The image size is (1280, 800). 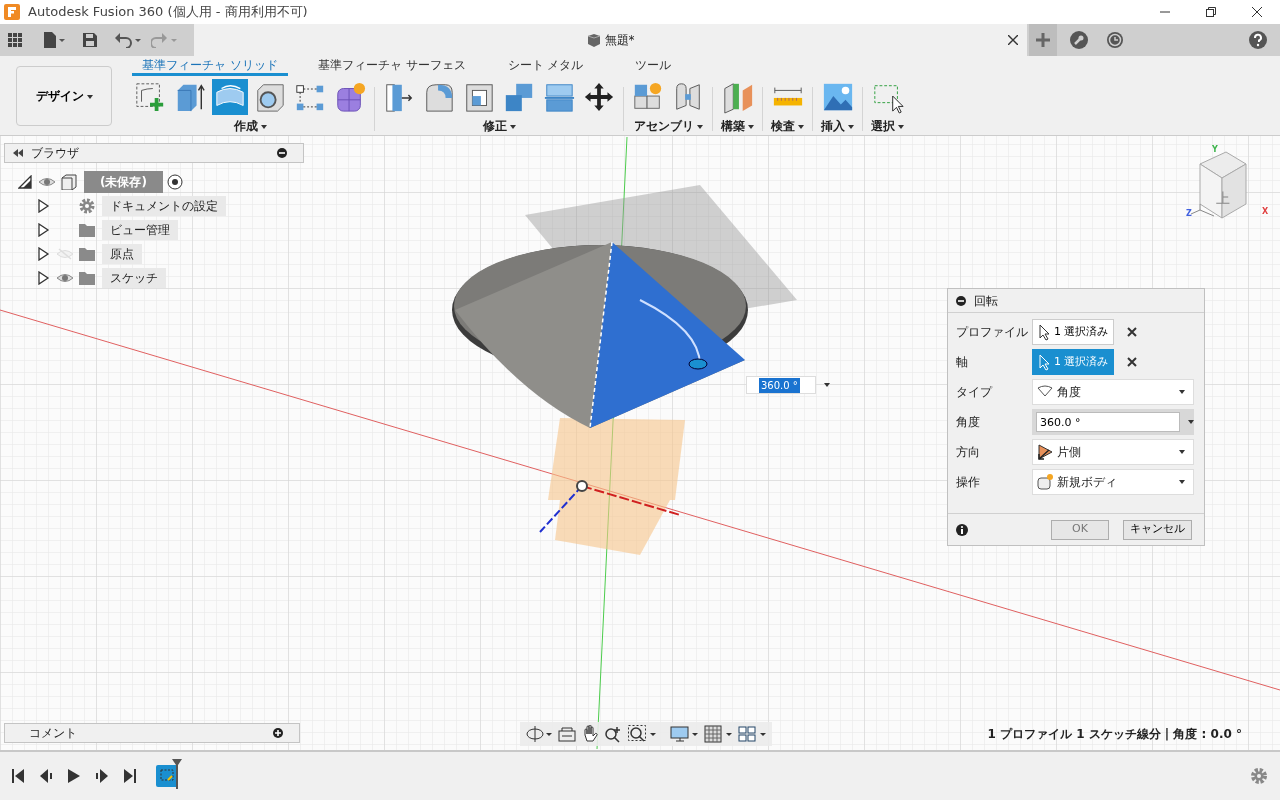 What do you see at coordinates (250, 126) in the screenshot?
I see `group-menu-button: 作成` at bounding box center [250, 126].